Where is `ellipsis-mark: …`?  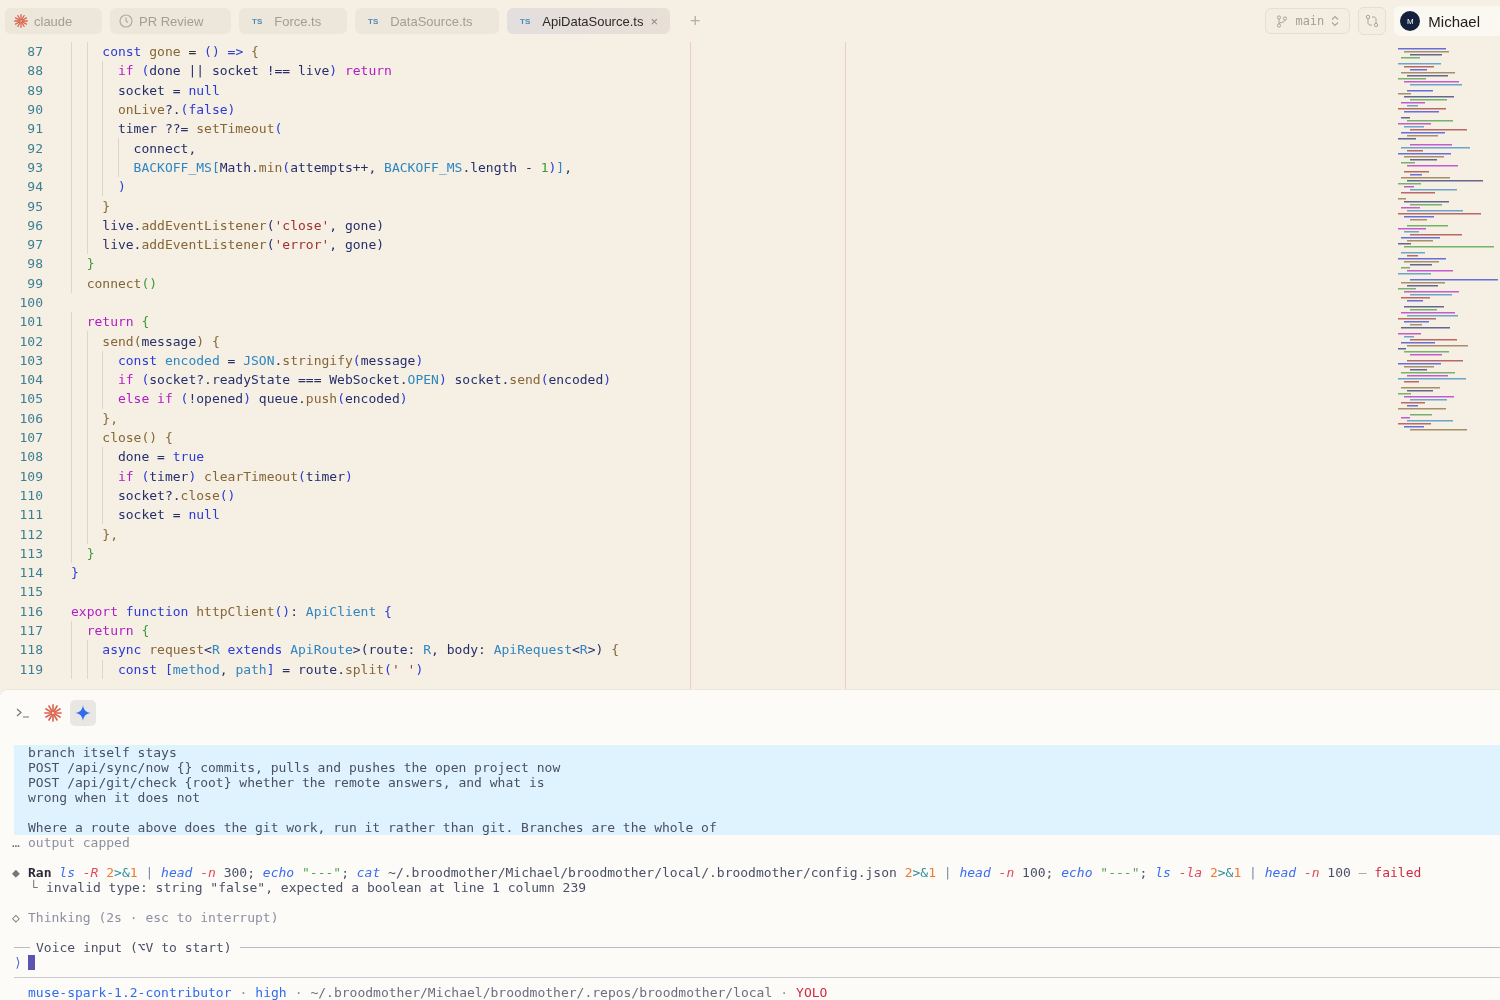 ellipsis-mark: … is located at coordinates (16, 842).